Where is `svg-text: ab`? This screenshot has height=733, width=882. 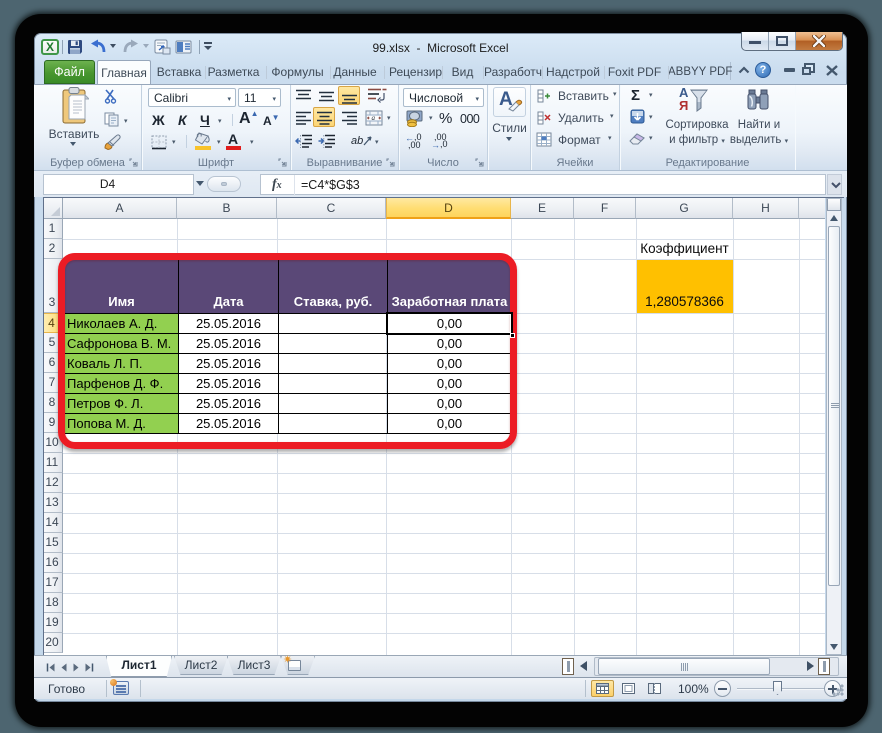 svg-text: ab is located at coordinates (357, 141).